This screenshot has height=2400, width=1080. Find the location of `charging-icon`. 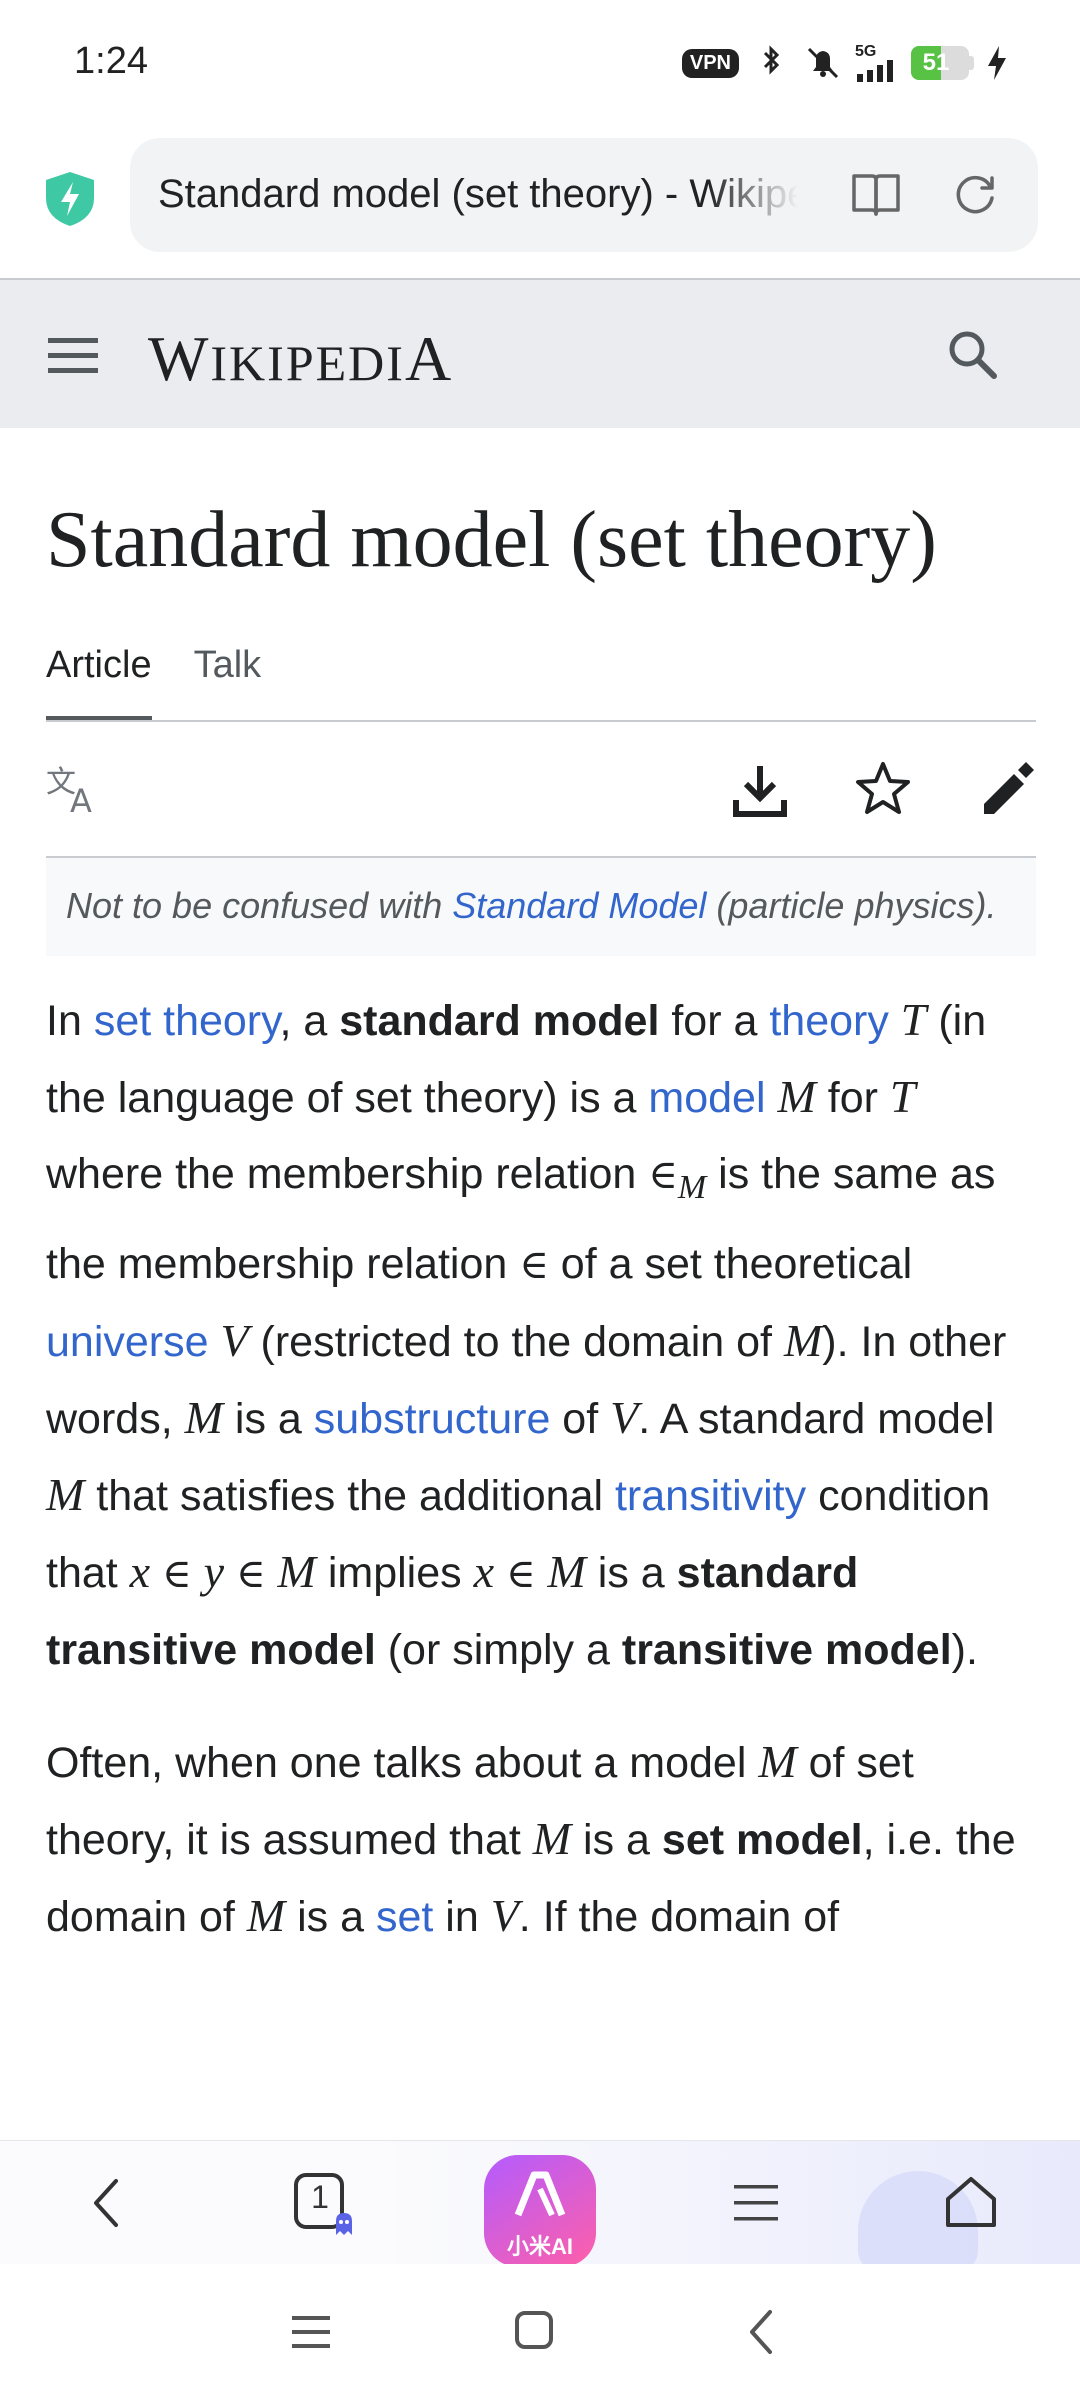

charging-icon is located at coordinates (997, 63).